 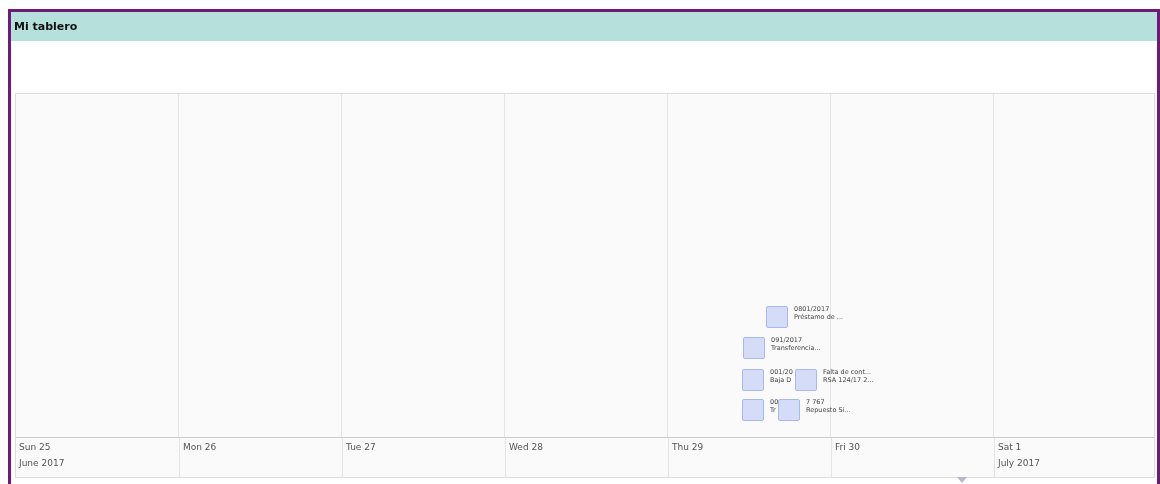 I want to click on day-label: Tue 27, so click(x=361, y=447).